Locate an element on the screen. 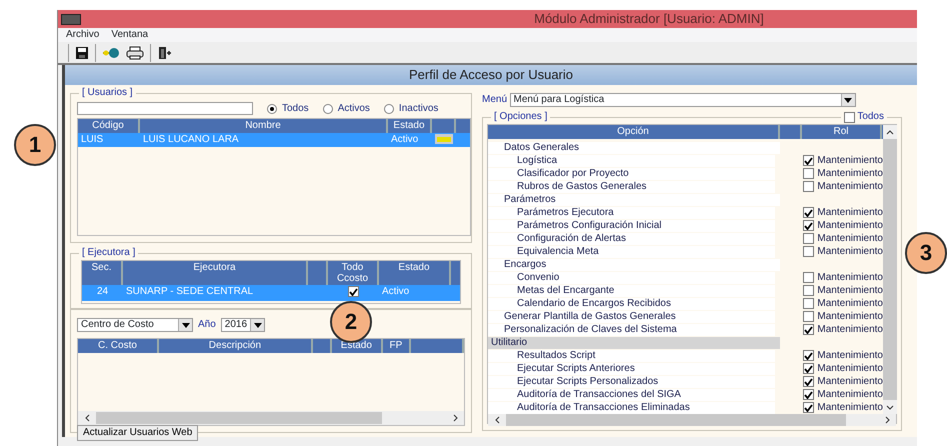 Image resolution: width=947 pixels, height=446 pixels. radio-label: Todos is located at coordinates (295, 108).